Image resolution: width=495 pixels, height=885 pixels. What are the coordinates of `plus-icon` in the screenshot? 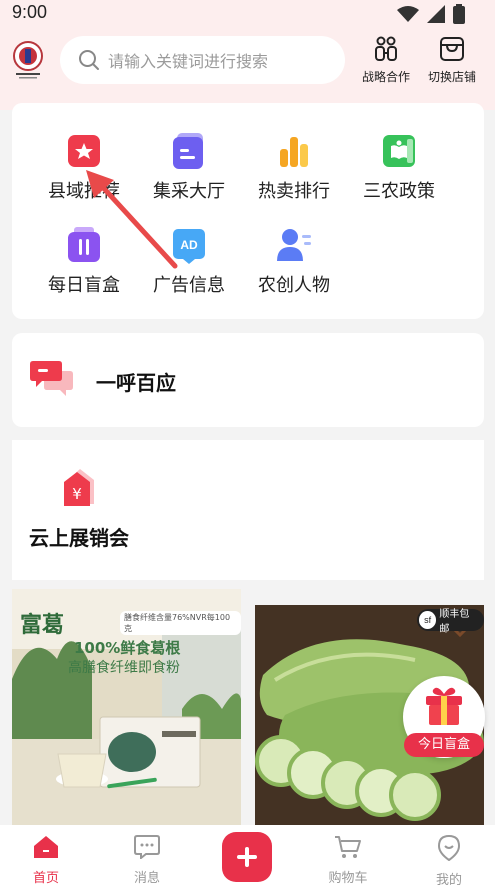 It's located at (247, 857).